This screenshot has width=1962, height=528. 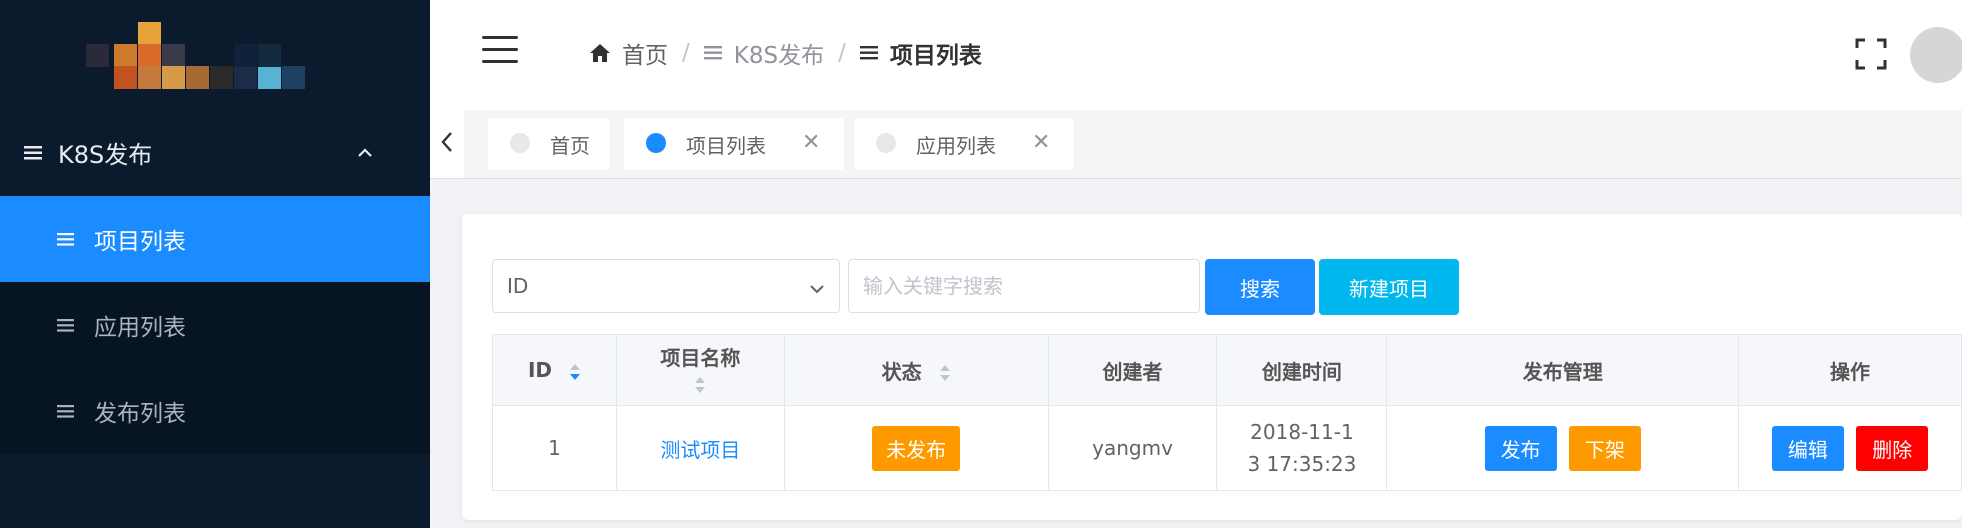 I want to click on breadcrumb-home: 首页, so click(x=629, y=53).